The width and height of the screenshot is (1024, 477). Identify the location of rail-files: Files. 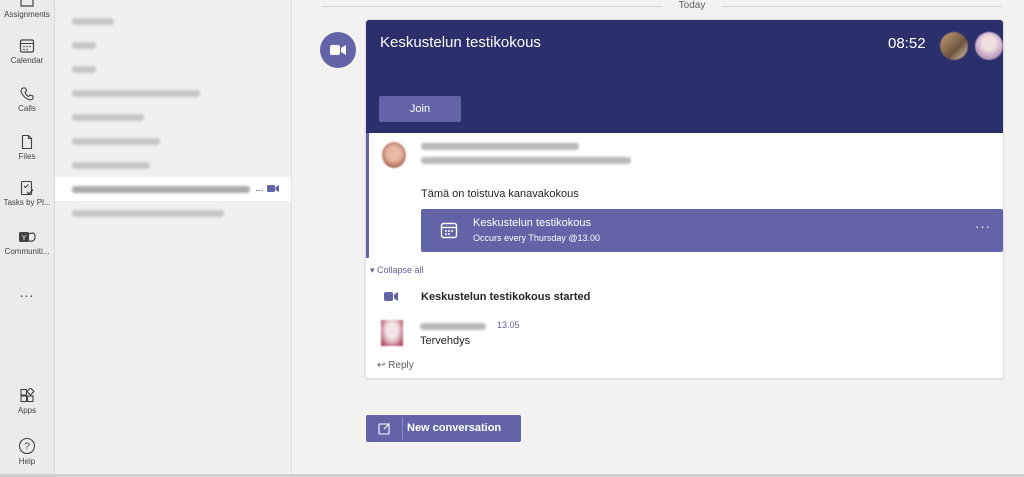
(27, 147).